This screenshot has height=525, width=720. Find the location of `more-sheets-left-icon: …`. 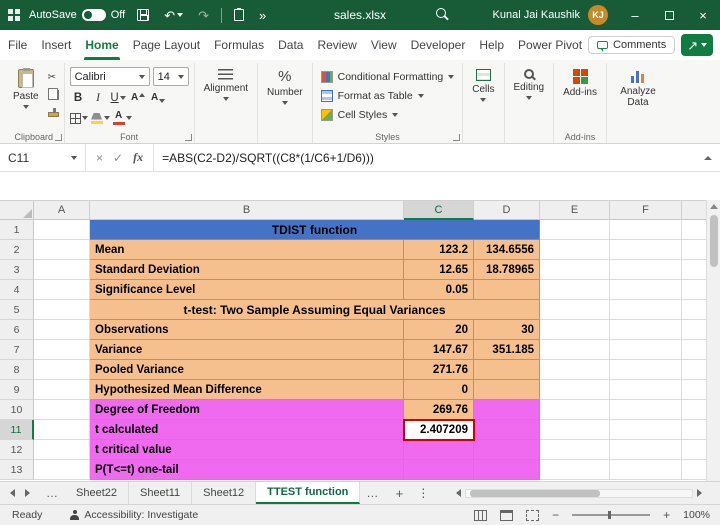

more-sheets-left-icon: … is located at coordinates (52, 493).